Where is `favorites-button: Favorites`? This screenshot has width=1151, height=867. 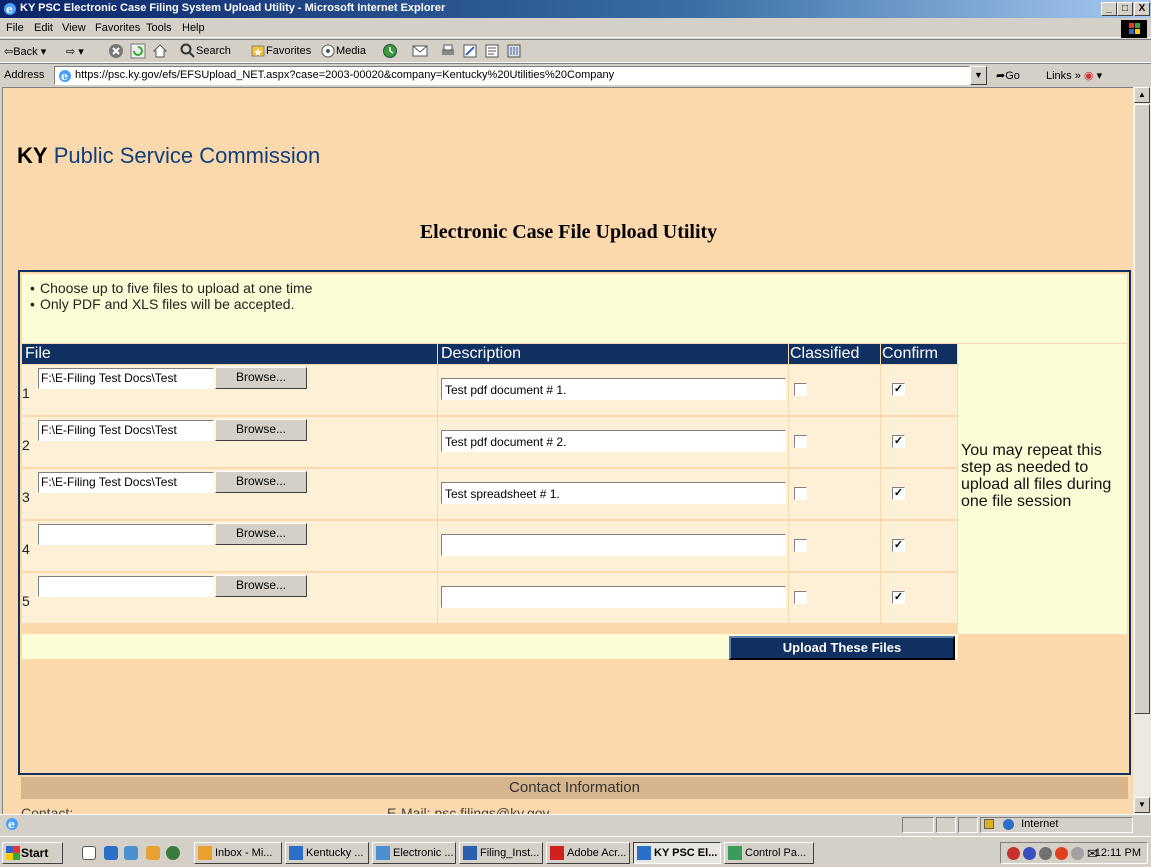 favorites-button: Favorites is located at coordinates (280, 51).